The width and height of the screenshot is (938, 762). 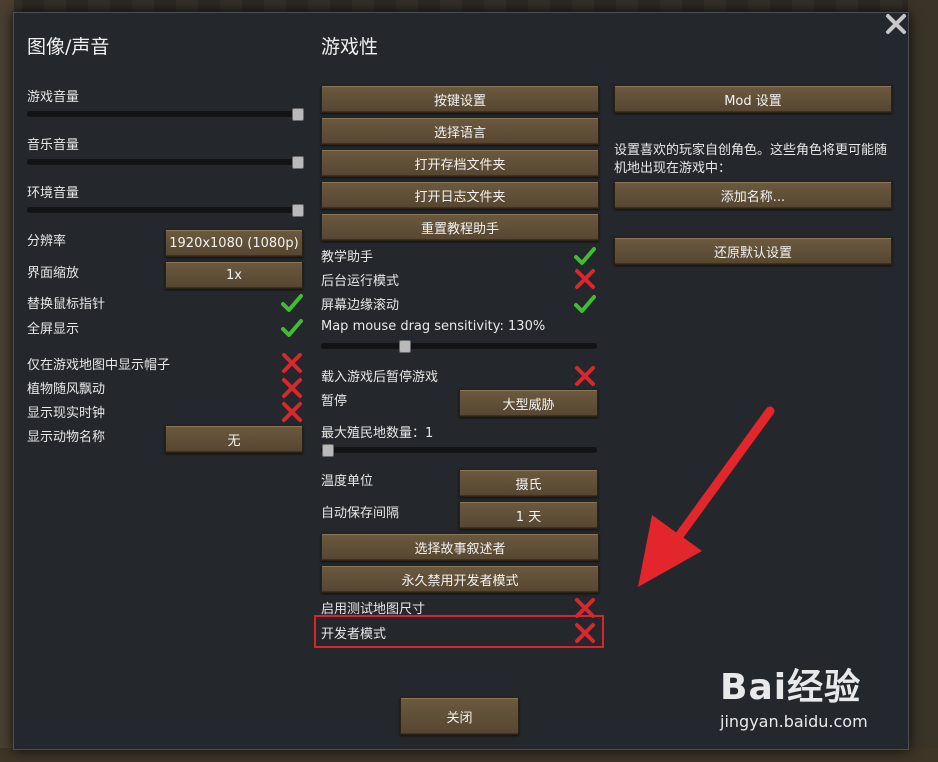 I want to click on temp-unit-label: 温度单位, so click(x=347, y=481).